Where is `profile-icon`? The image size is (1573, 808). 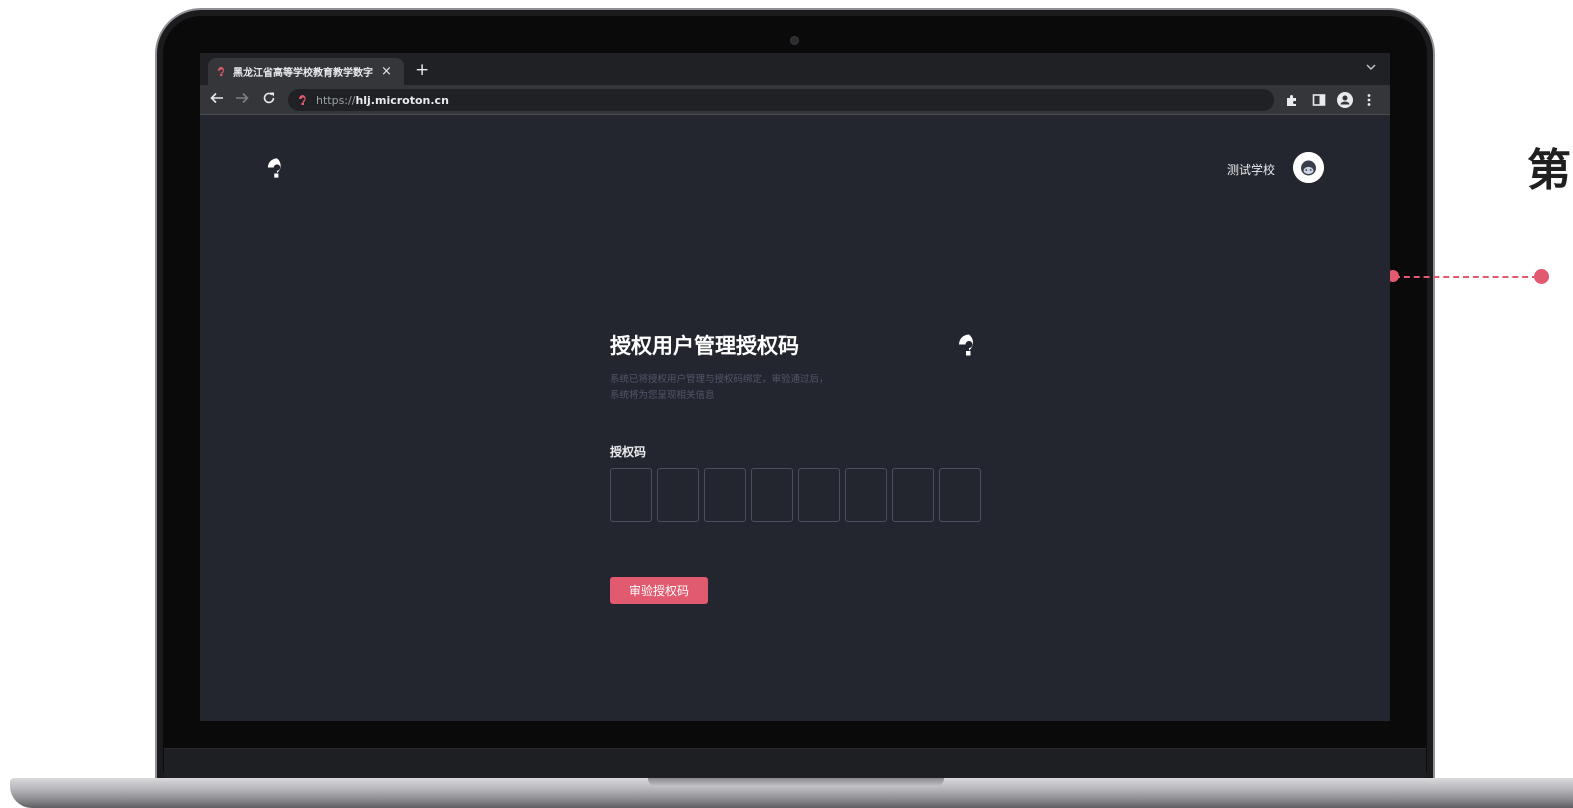 profile-icon is located at coordinates (1345, 100).